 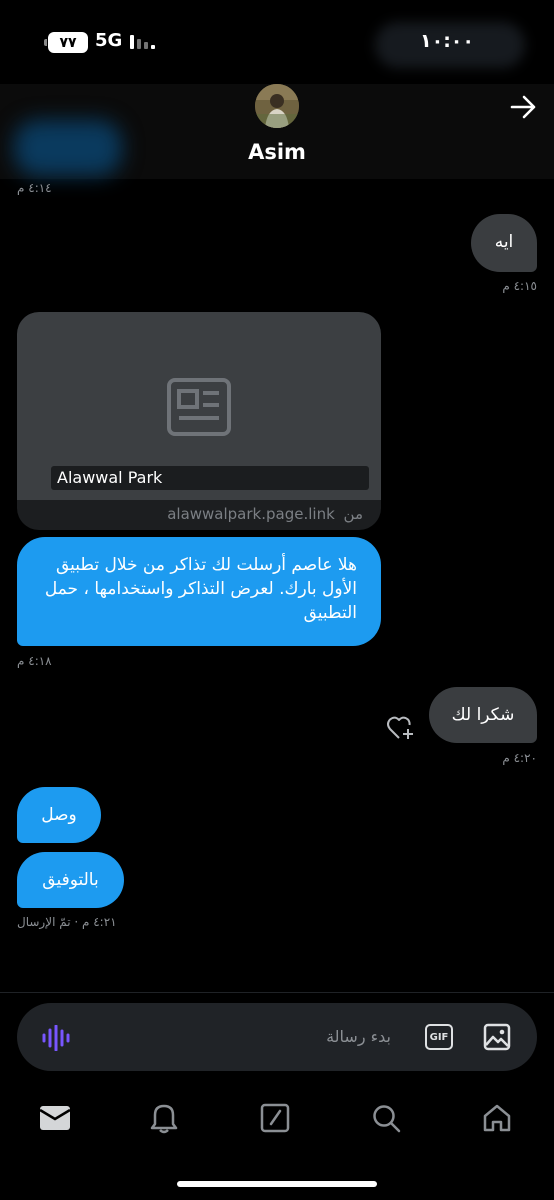 I want to click on article-icon, so click(x=199, y=409).